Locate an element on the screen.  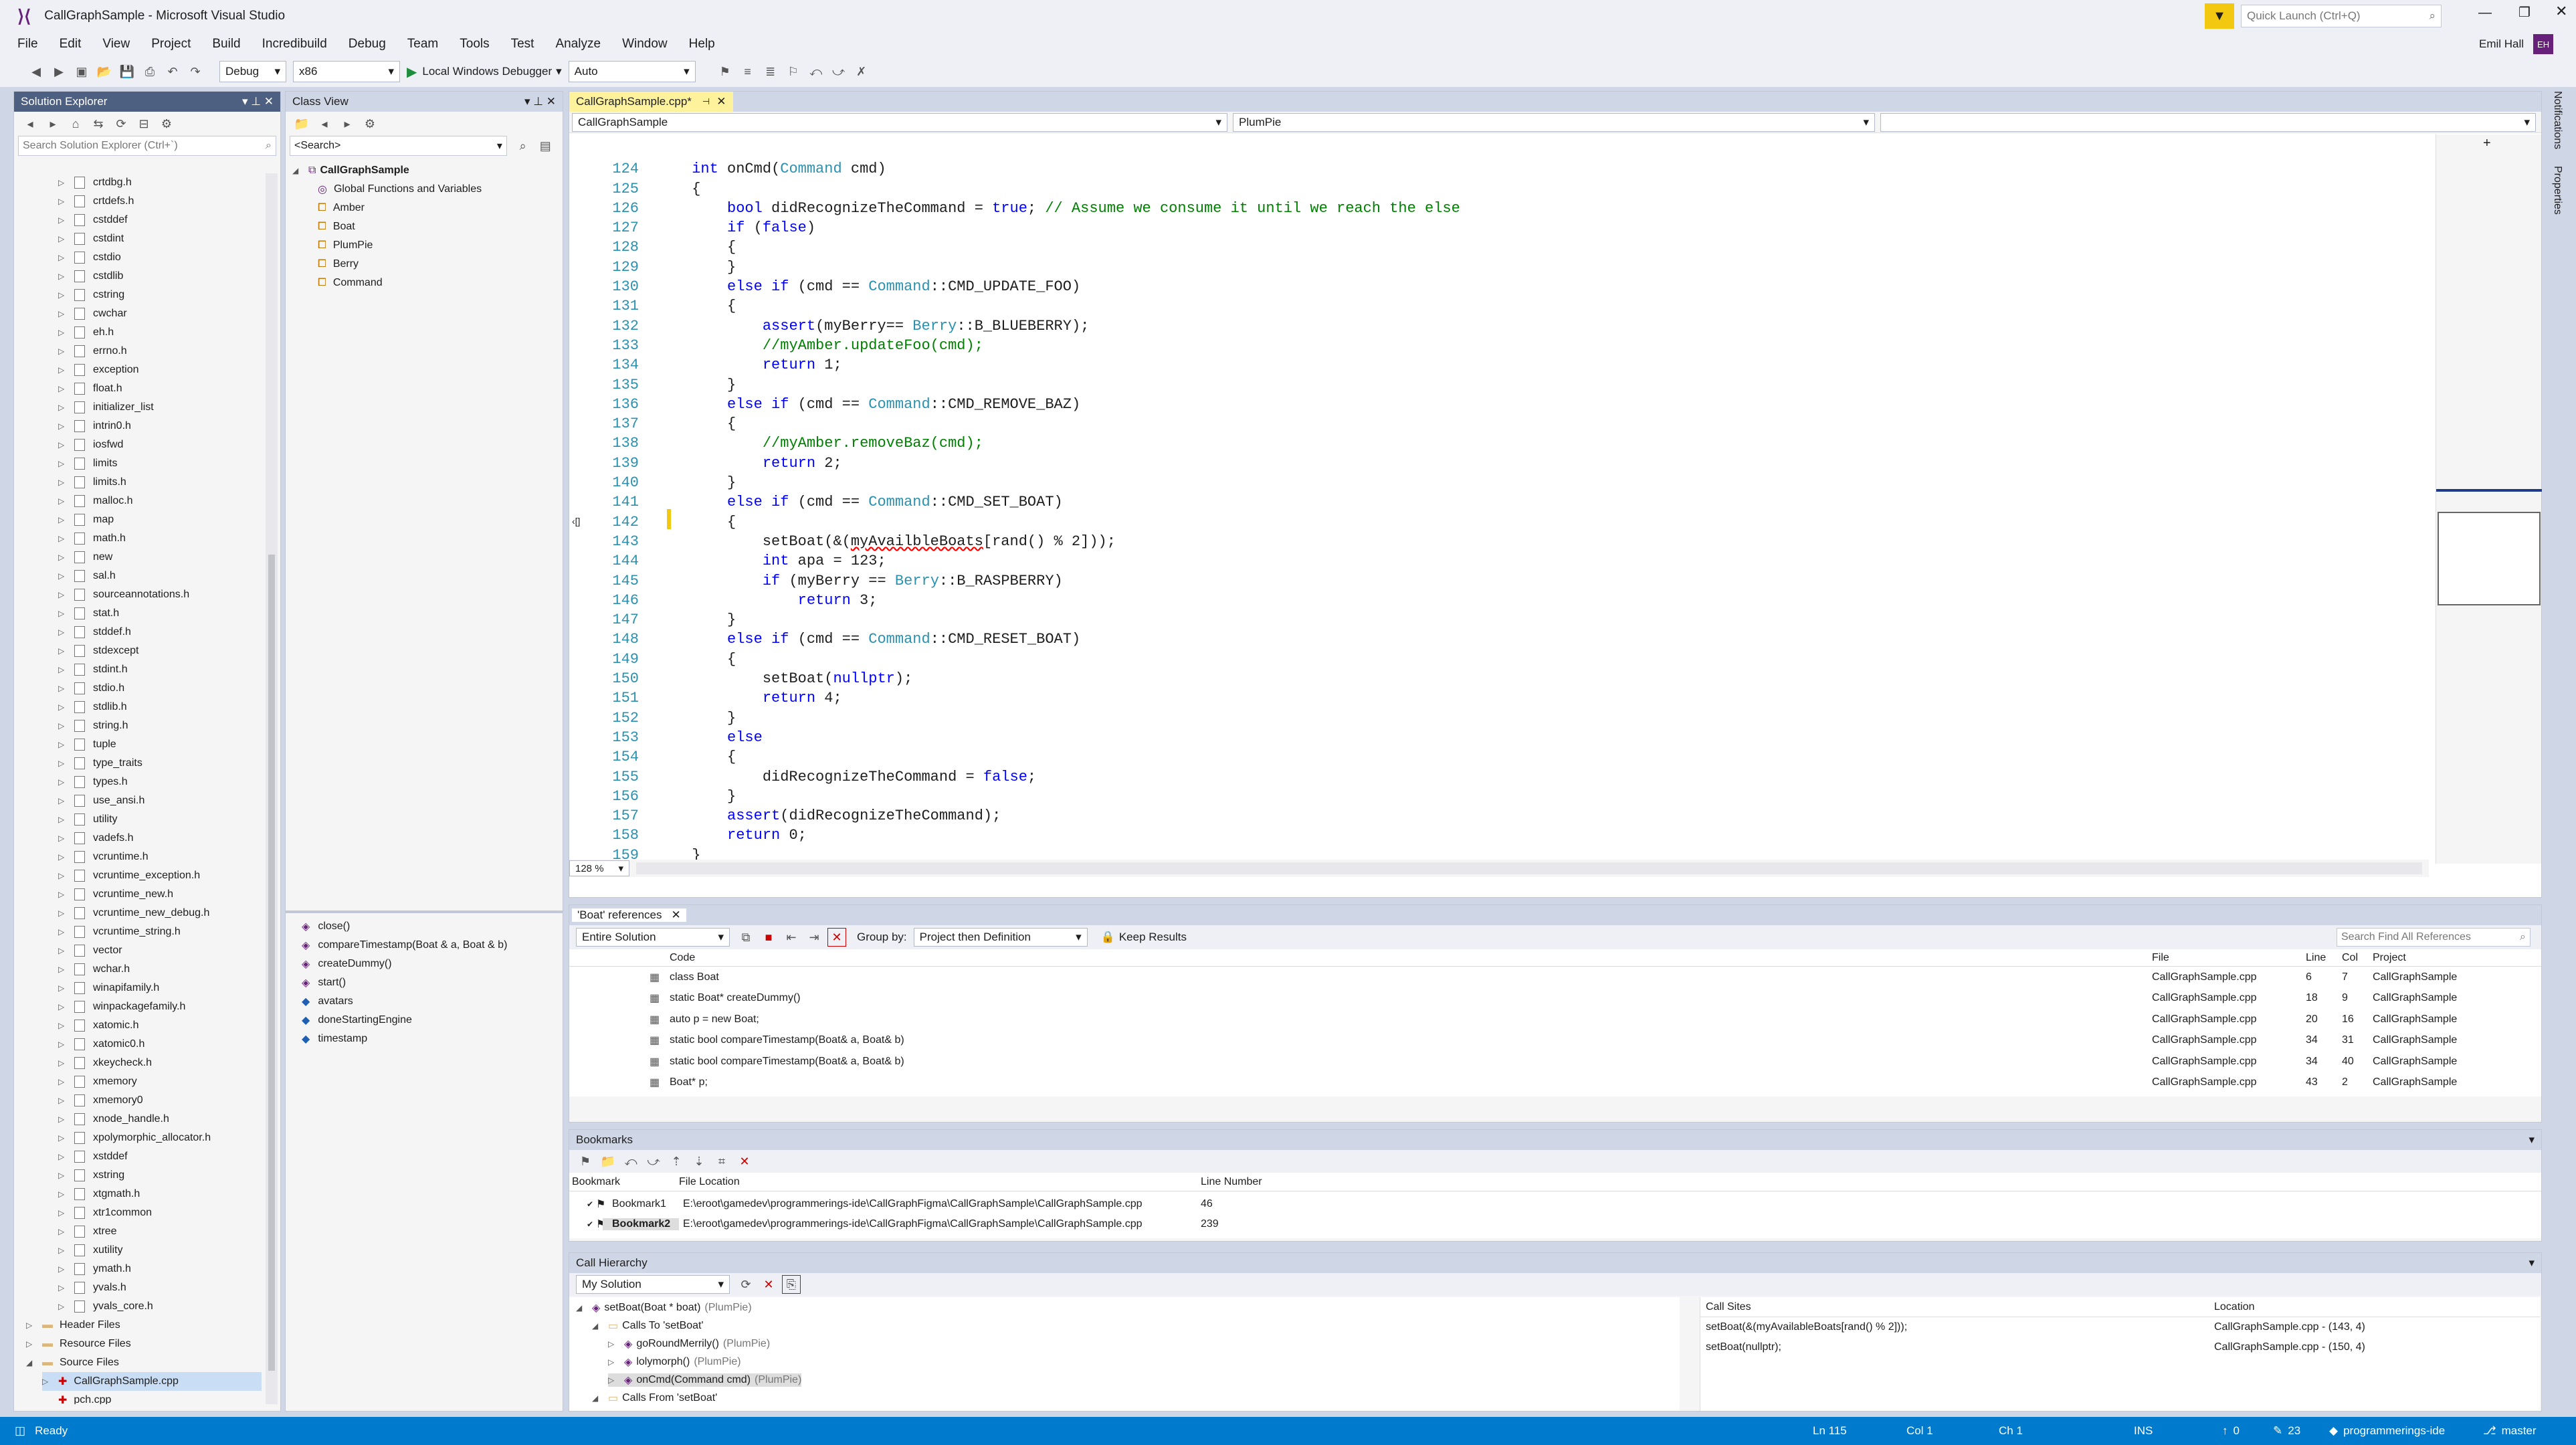
tree-file: ▷ string.h is located at coordinates (160, 726).